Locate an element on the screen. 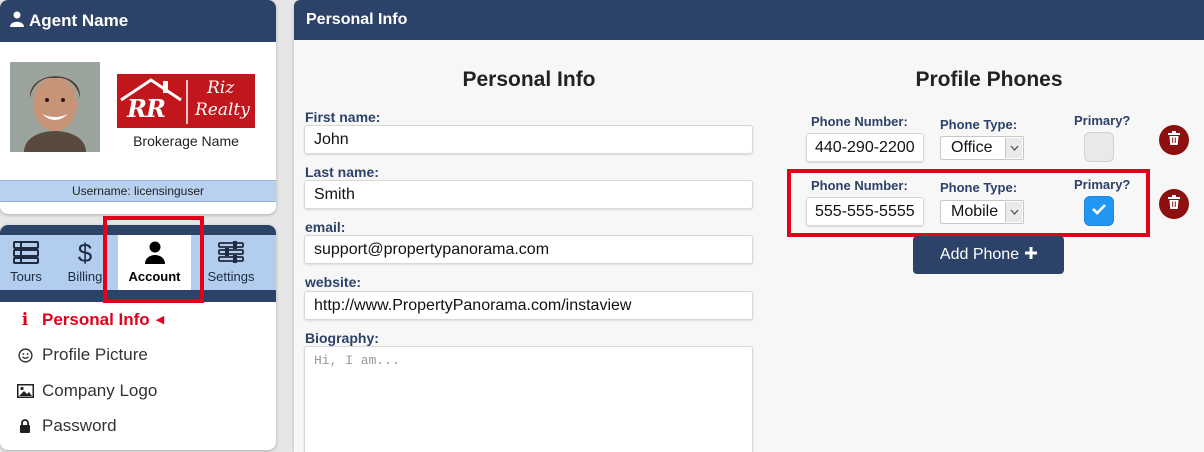  website-label: website: is located at coordinates (333, 282).